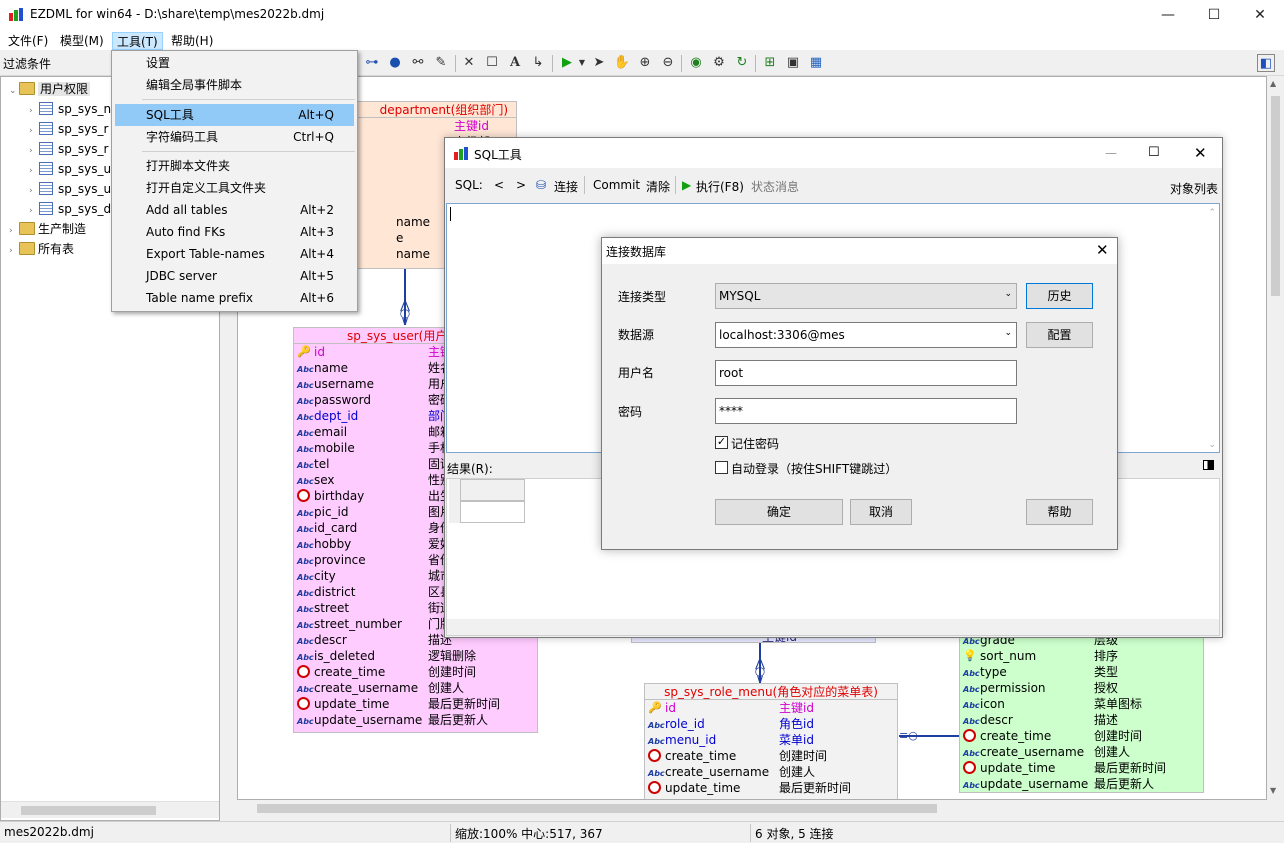 The width and height of the screenshot is (1284, 843). What do you see at coordinates (1266, 63) in the screenshot?
I see `panel-toggle-icon: ◧` at bounding box center [1266, 63].